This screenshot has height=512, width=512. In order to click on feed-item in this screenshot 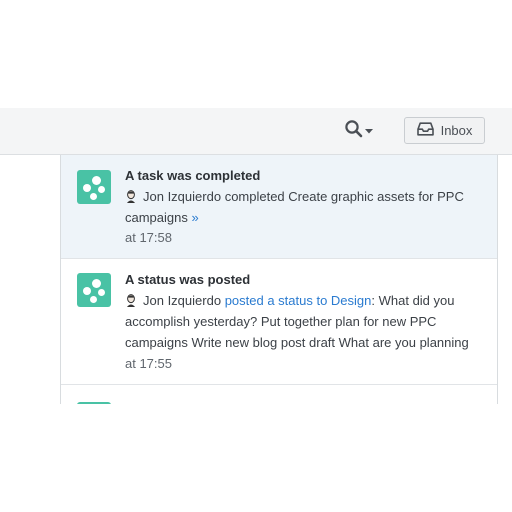, I will do `click(279, 394)`.